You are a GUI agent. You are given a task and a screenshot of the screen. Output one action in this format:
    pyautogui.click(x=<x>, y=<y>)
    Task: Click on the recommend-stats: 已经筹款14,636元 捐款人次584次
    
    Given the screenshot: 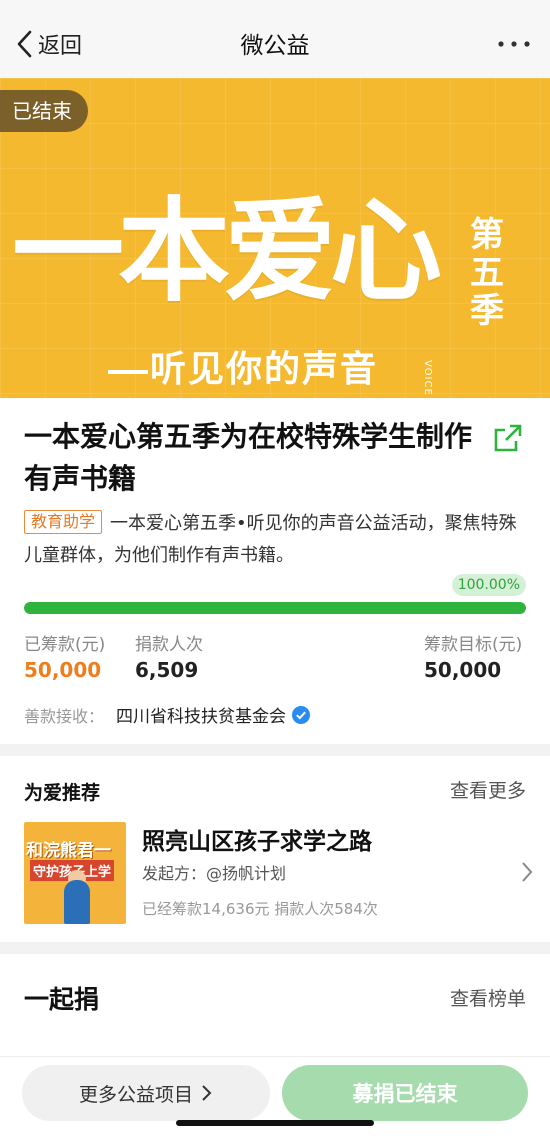 What is the action you would take?
    pyautogui.click(x=260, y=909)
    